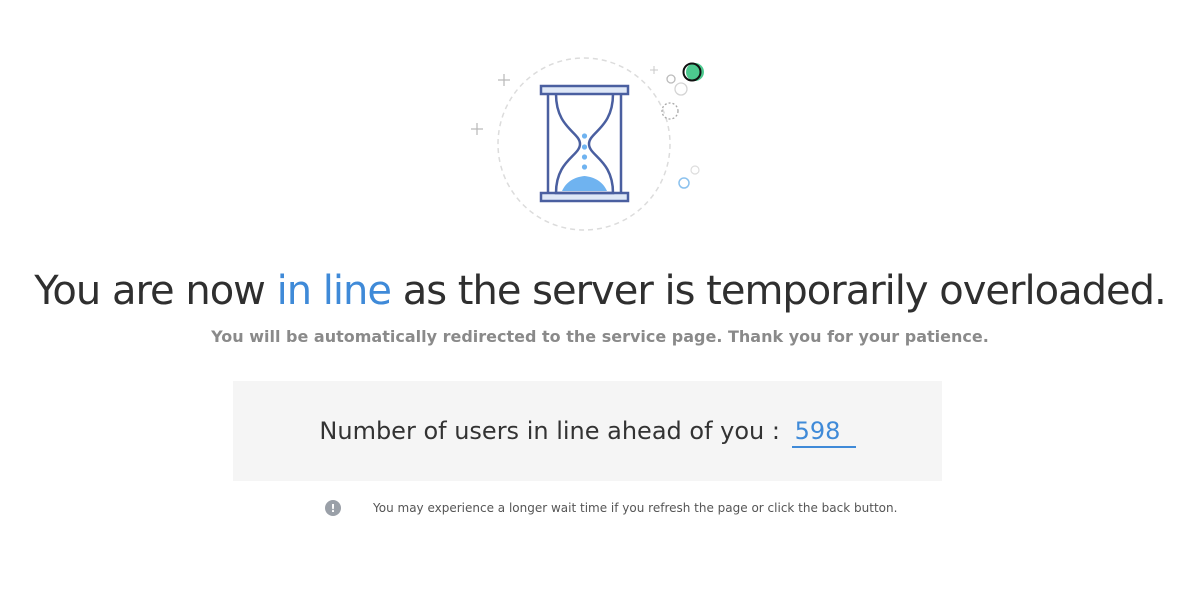 This screenshot has width=1200, height=590. What do you see at coordinates (779, 291) in the screenshot?
I see `headline-suffix: as the server is temporarily overloaded.` at bounding box center [779, 291].